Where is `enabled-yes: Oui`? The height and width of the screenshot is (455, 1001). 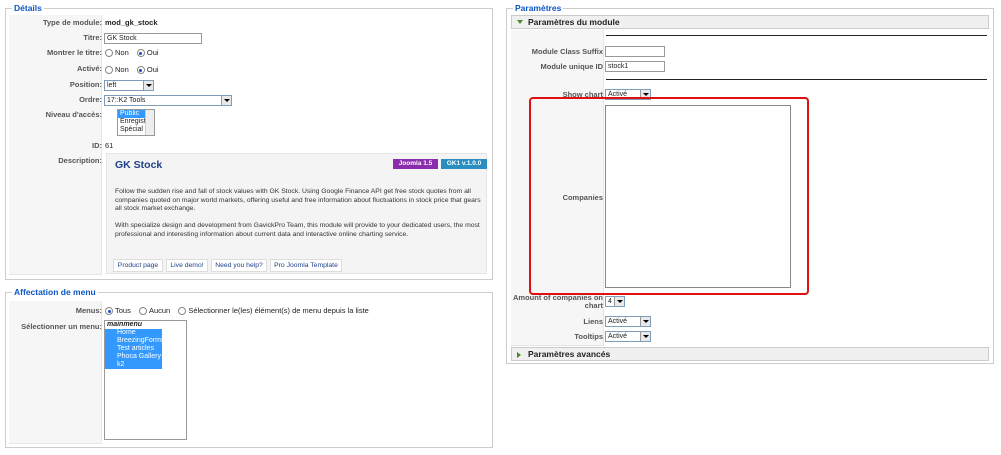 enabled-yes: Oui is located at coordinates (147, 70).